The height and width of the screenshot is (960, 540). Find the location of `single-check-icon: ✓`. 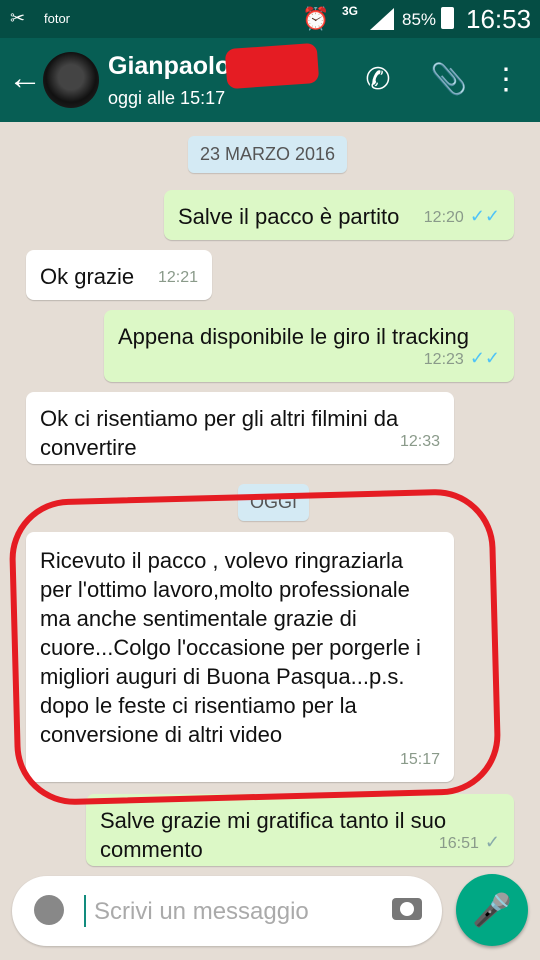

single-check-icon: ✓ is located at coordinates (492, 842).